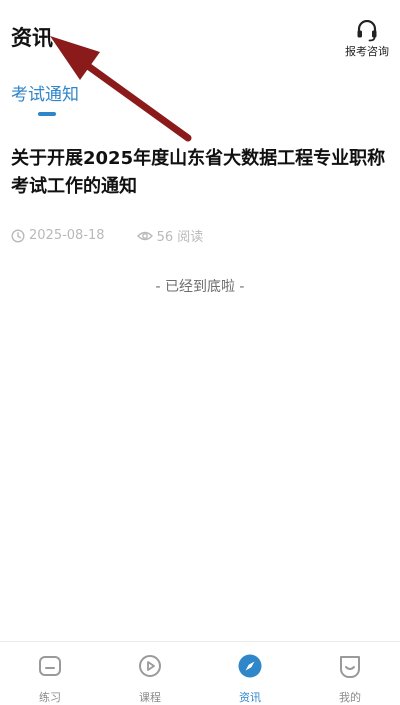 The image size is (400, 705). What do you see at coordinates (32, 38) in the screenshot?
I see `page-title: 资讯` at bounding box center [32, 38].